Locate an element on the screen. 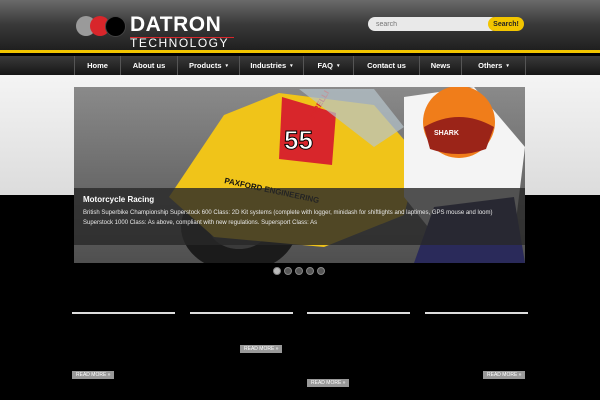  slide-title: Motorcycle Racing is located at coordinates (119, 199).